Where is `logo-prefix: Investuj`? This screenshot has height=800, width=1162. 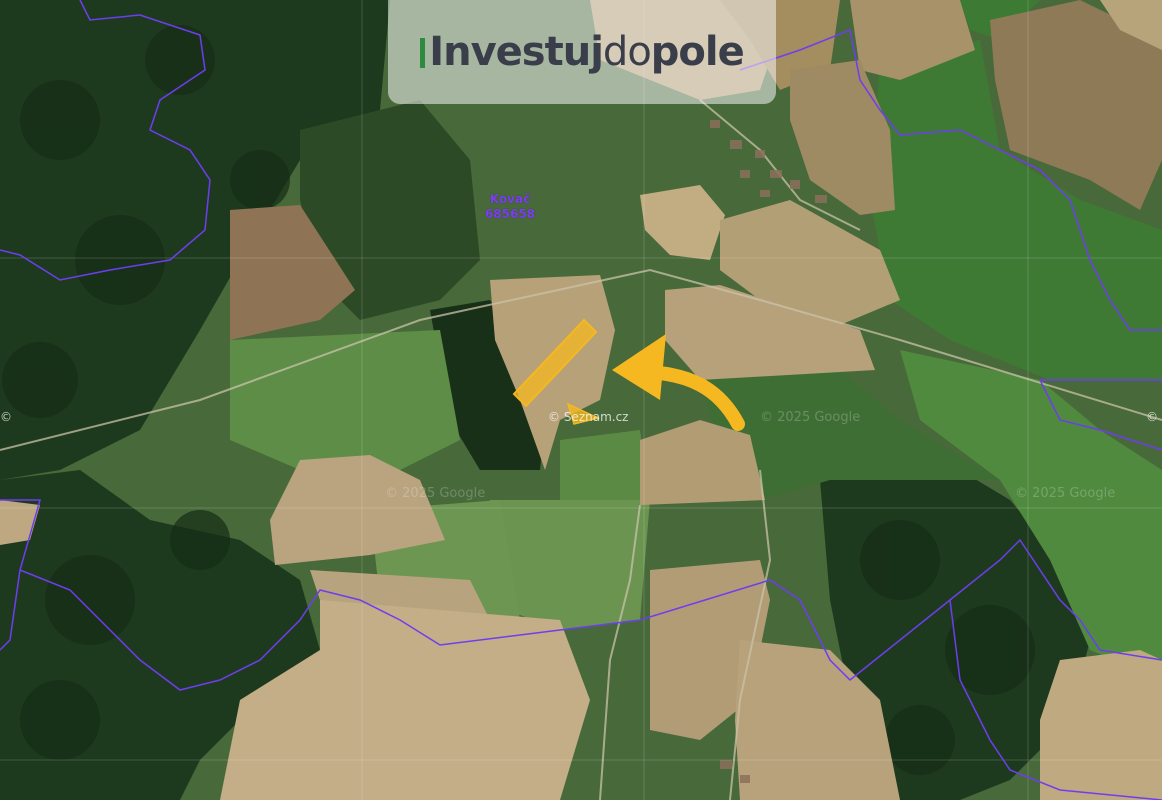
logo-prefix: Investuj is located at coordinates (516, 52).